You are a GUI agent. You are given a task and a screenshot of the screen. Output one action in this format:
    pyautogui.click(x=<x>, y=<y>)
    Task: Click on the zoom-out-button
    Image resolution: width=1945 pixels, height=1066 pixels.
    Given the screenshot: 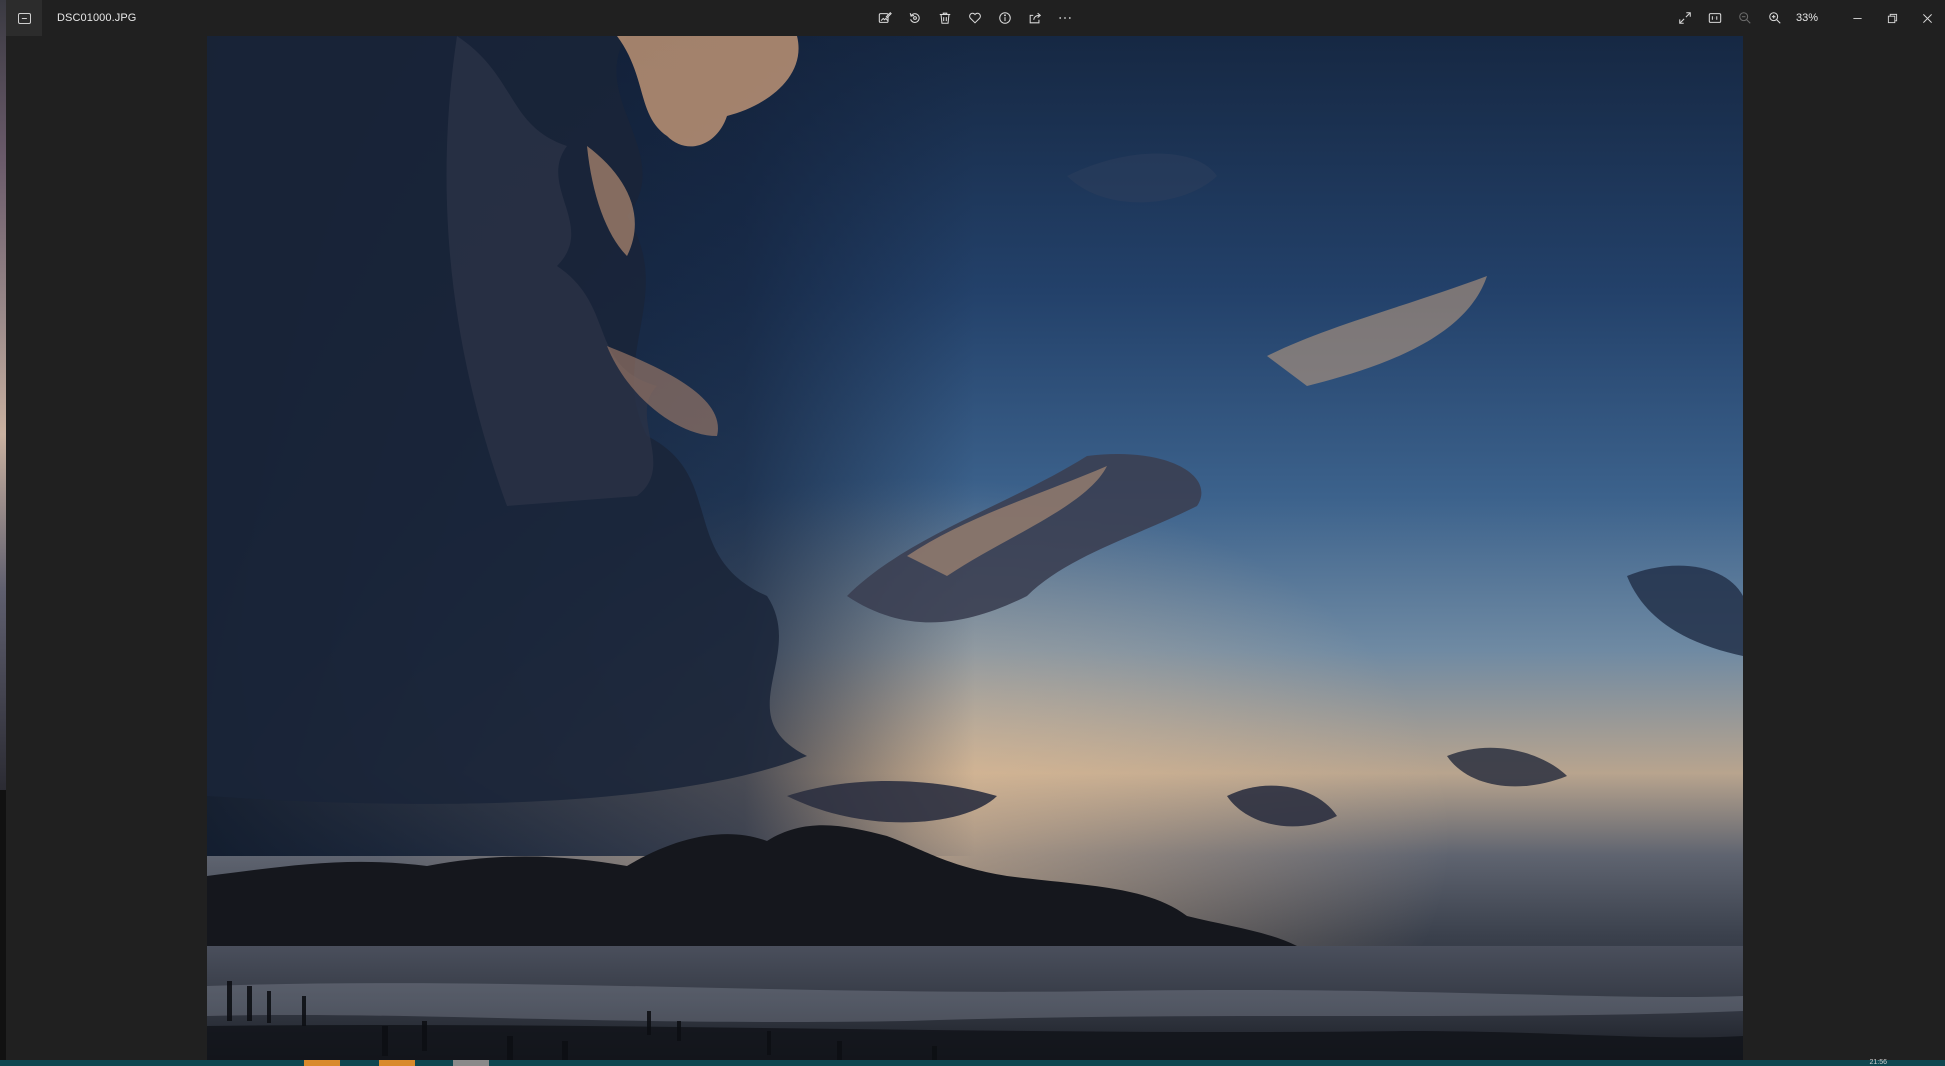 What is the action you would take?
    pyautogui.click(x=1745, y=18)
    